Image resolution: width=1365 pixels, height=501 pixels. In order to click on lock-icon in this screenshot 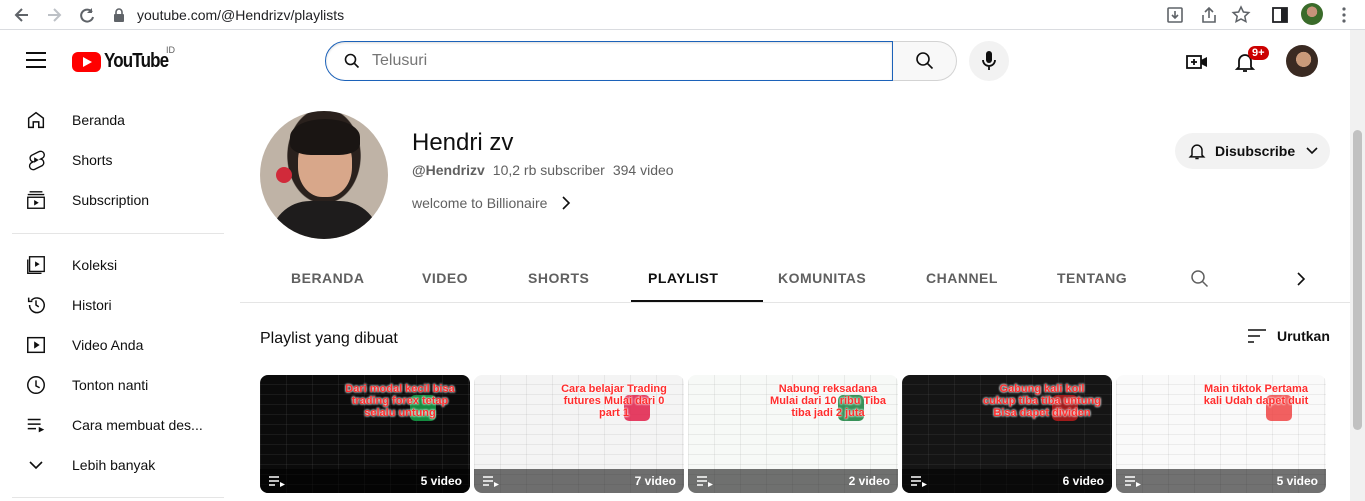, I will do `click(119, 15)`.